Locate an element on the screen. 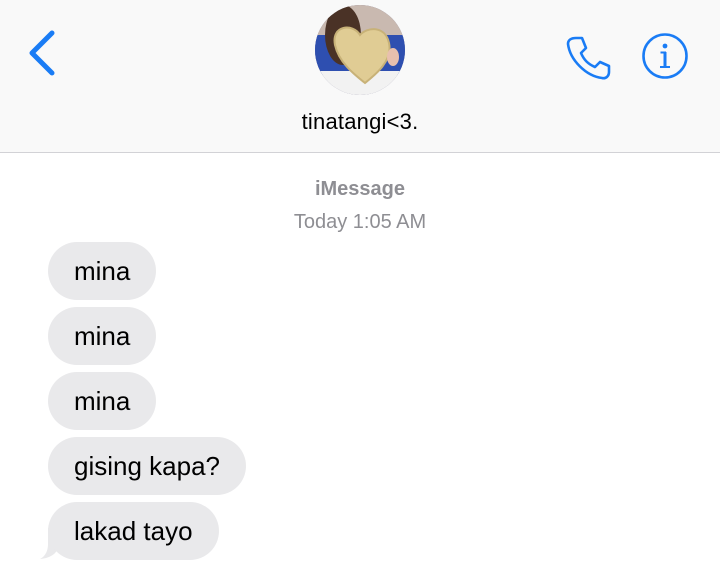 The image size is (720, 570). back-button is located at coordinates (42, 53).